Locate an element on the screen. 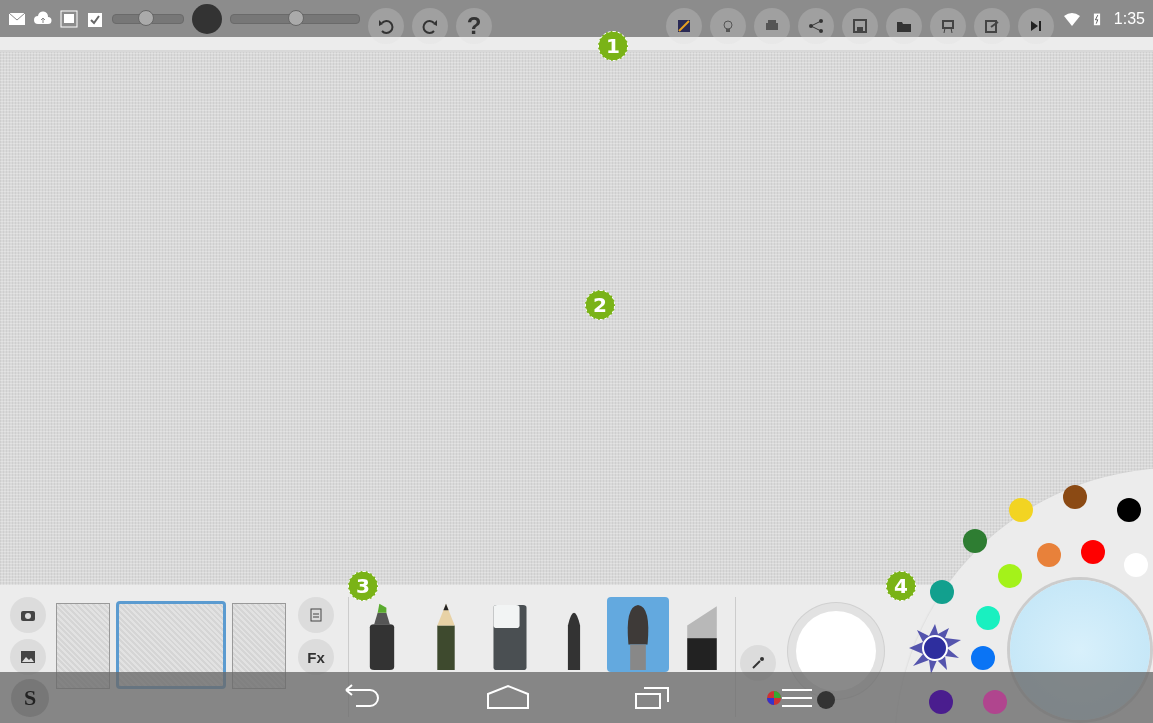 The width and height of the screenshot is (1153, 723). home-icon is located at coordinates (508, 697).